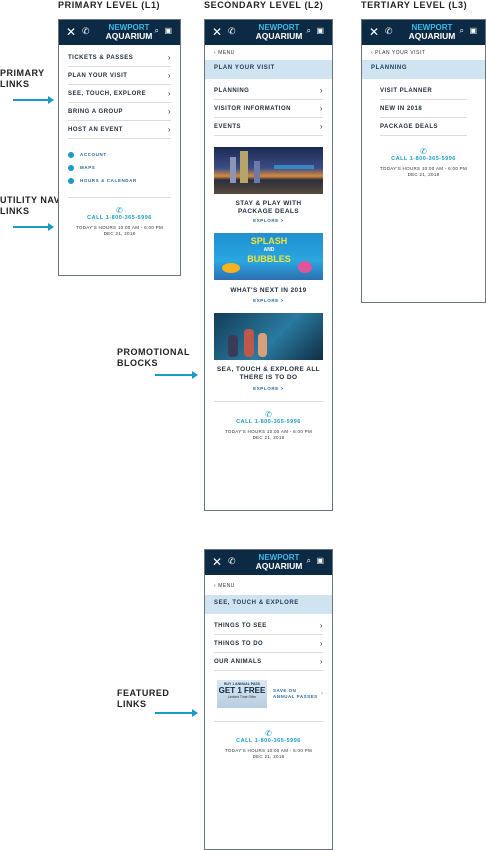  What do you see at coordinates (71, 167) in the screenshot?
I see `map-pin-icon` at bounding box center [71, 167].